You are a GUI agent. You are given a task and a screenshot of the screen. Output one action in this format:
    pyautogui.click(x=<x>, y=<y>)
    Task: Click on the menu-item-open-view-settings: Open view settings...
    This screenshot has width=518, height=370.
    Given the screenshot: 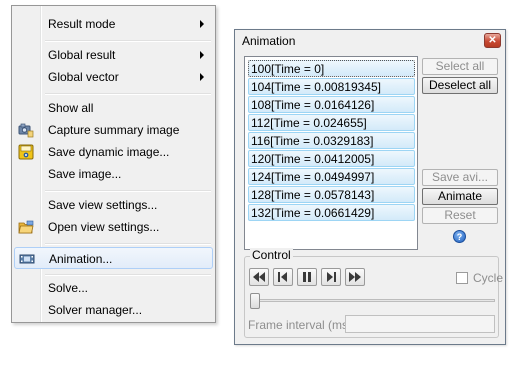 What is the action you would take?
    pyautogui.click(x=113, y=227)
    